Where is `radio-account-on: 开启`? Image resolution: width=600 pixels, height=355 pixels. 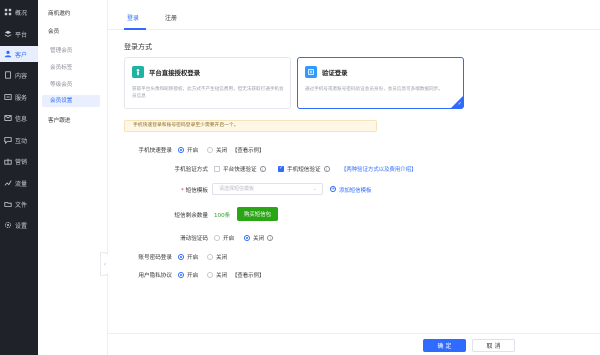
radio-account-on: 开启 is located at coordinates (188, 257).